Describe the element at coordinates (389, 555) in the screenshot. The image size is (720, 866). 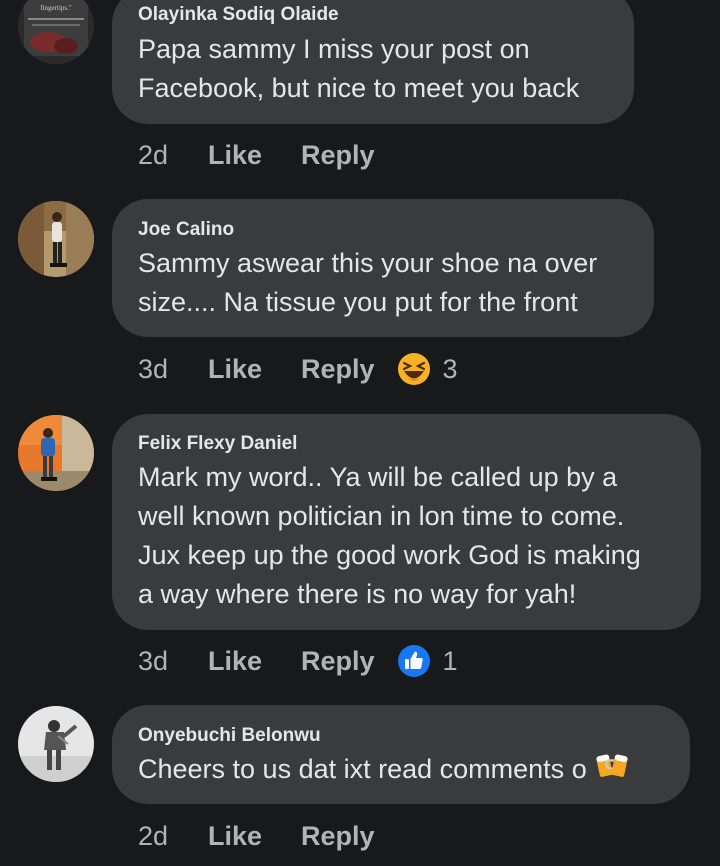
I see `comment-text-line: Jux keep up the good work God is making` at that location.